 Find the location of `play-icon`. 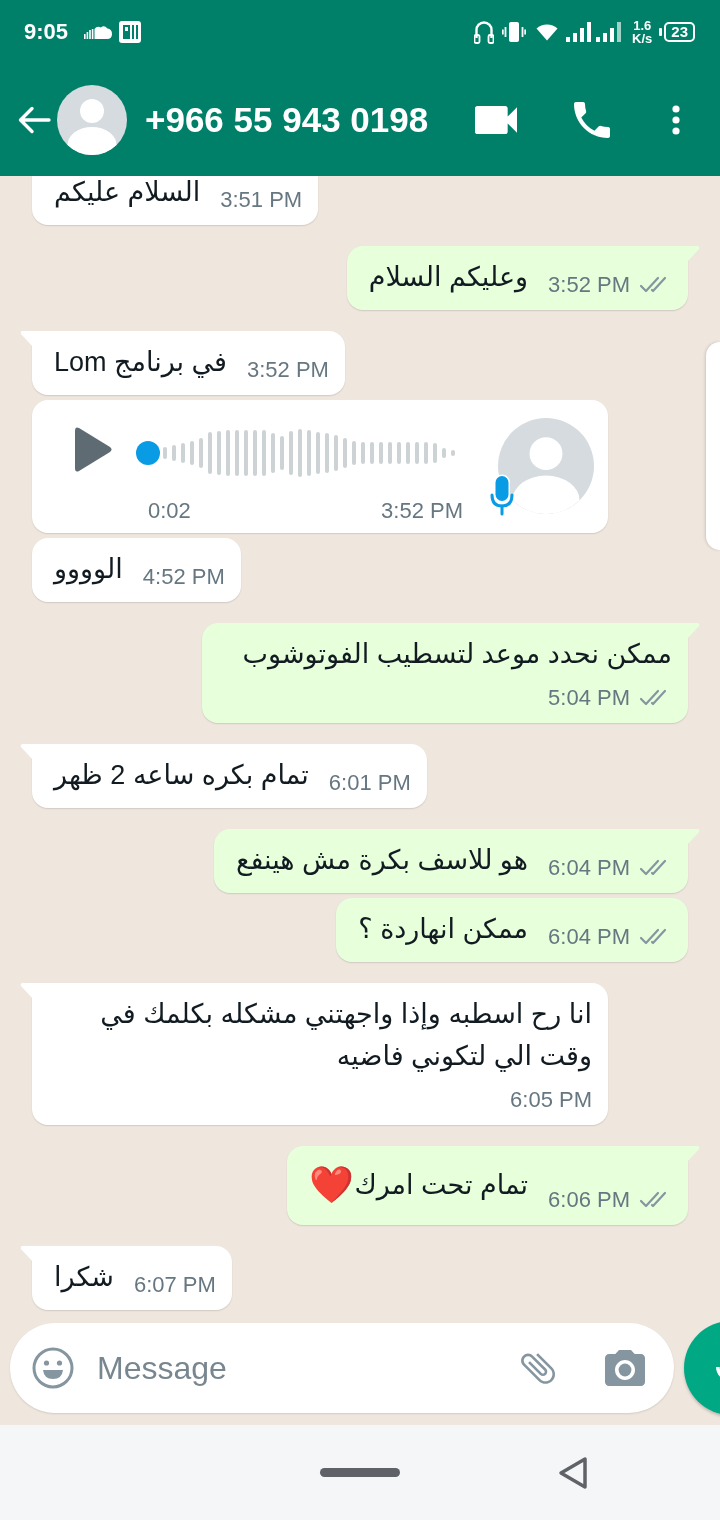

play-icon is located at coordinates (93, 449).